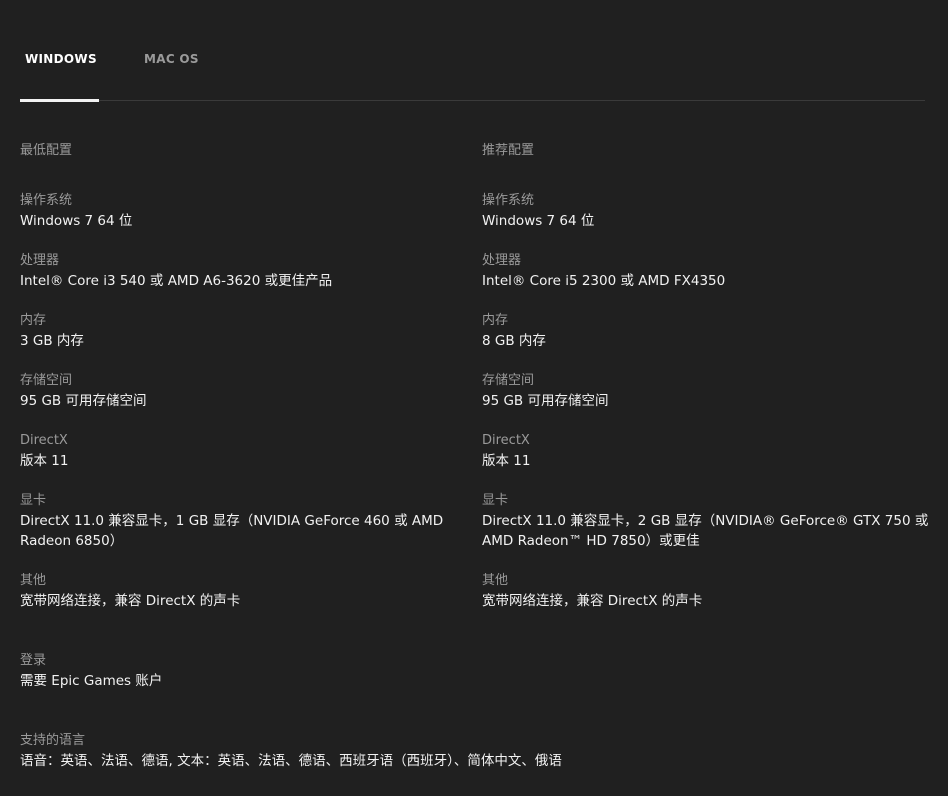 The image size is (948, 796). What do you see at coordinates (33, 660) in the screenshot?
I see `login-label: 登录` at bounding box center [33, 660].